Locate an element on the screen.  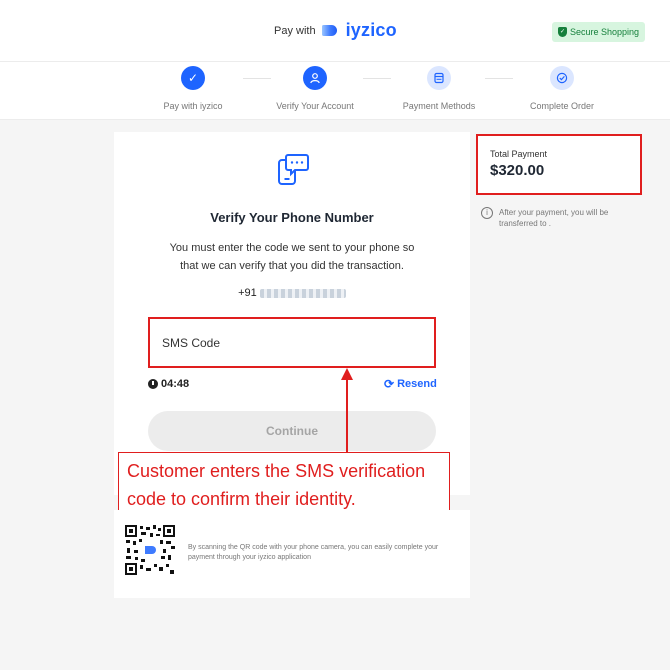
timer-value: 04:48 is located at coordinates (175, 384).